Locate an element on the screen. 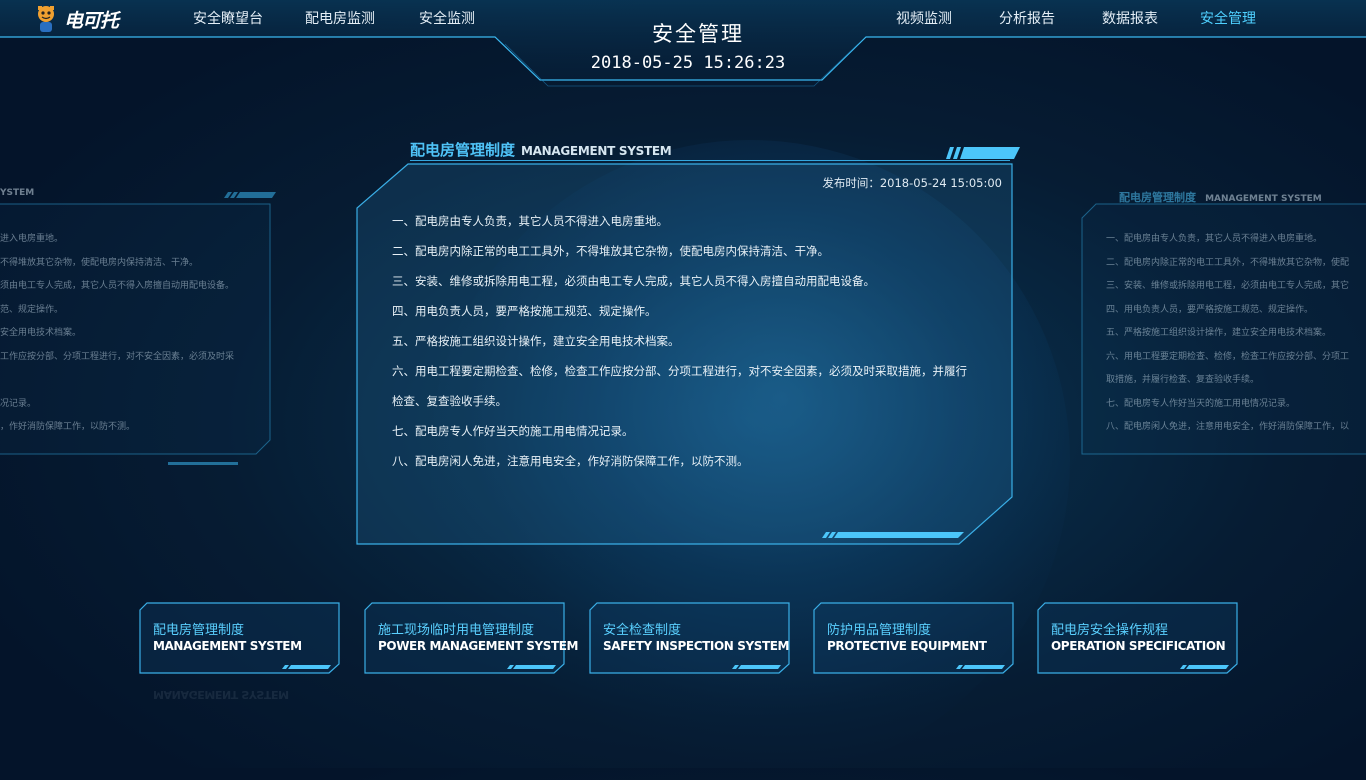  card-title-cn: 安全检查制度 is located at coordinates (642, 630).